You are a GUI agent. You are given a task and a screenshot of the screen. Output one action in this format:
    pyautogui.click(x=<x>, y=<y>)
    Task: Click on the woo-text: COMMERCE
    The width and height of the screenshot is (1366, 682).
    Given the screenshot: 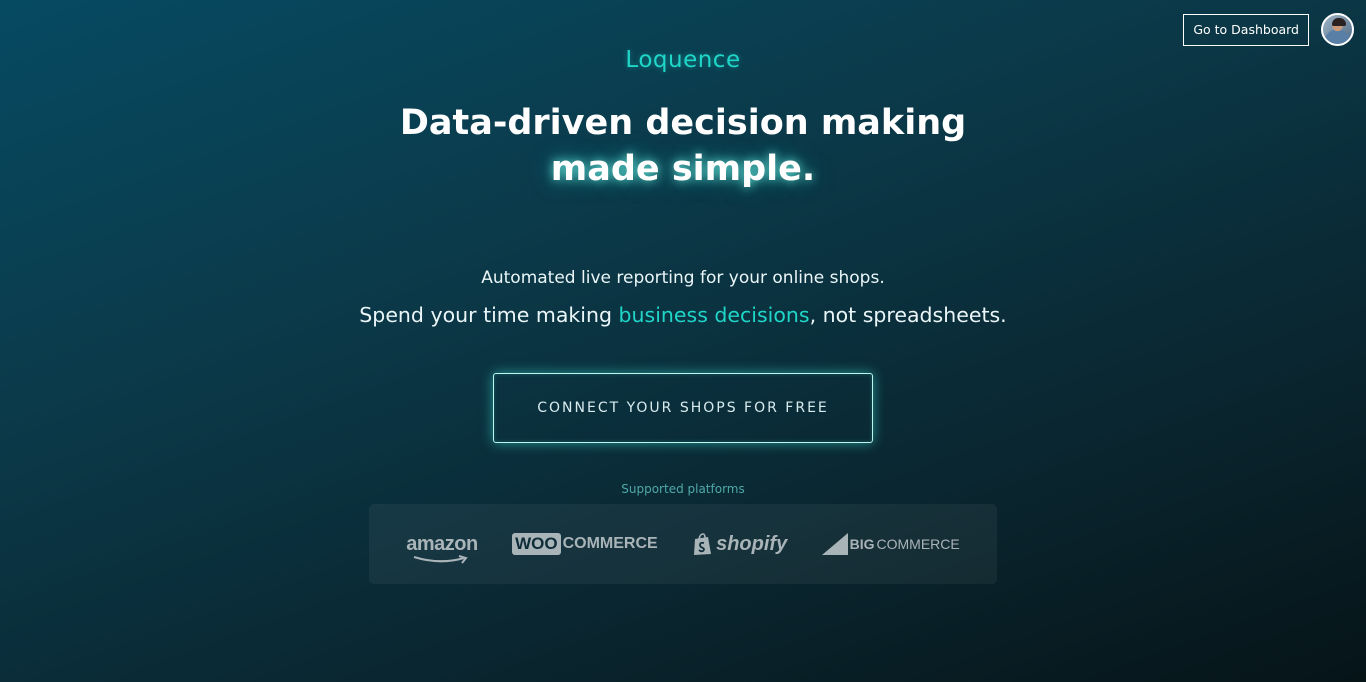 What is the action you would take?
    pyautogui.click(x=610, y=543)
    